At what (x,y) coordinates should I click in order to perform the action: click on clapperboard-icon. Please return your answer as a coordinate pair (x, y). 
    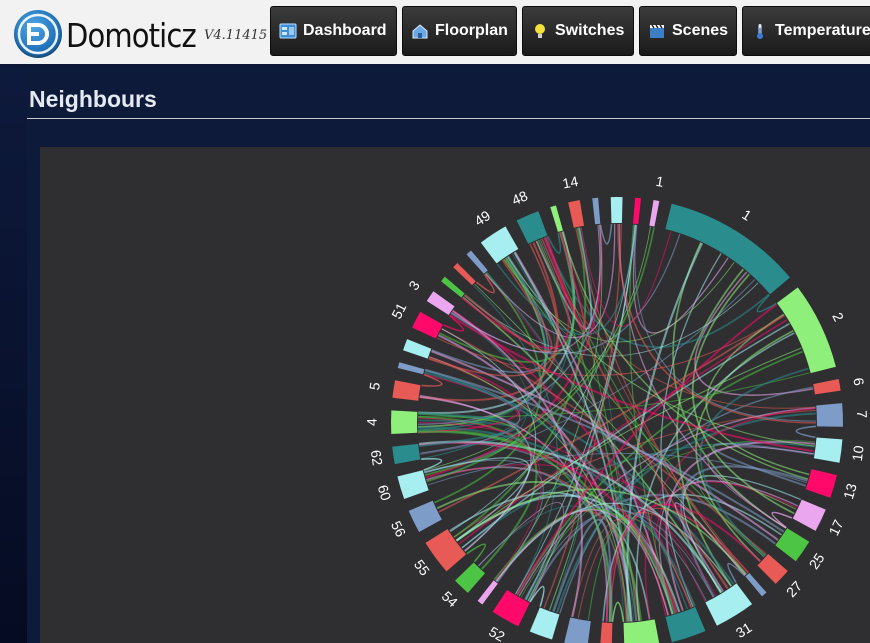
    Looking at the image, I should click on (657, 31).